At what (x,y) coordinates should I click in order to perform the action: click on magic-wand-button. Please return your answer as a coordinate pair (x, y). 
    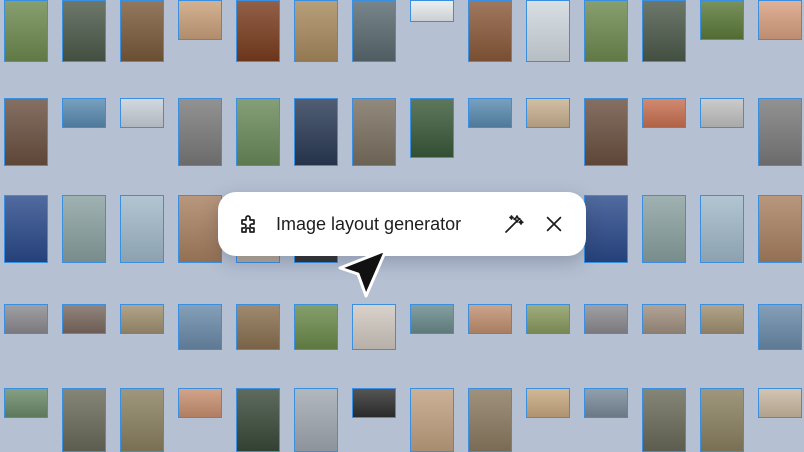
    Looking at the image, I should click on (514, 224).